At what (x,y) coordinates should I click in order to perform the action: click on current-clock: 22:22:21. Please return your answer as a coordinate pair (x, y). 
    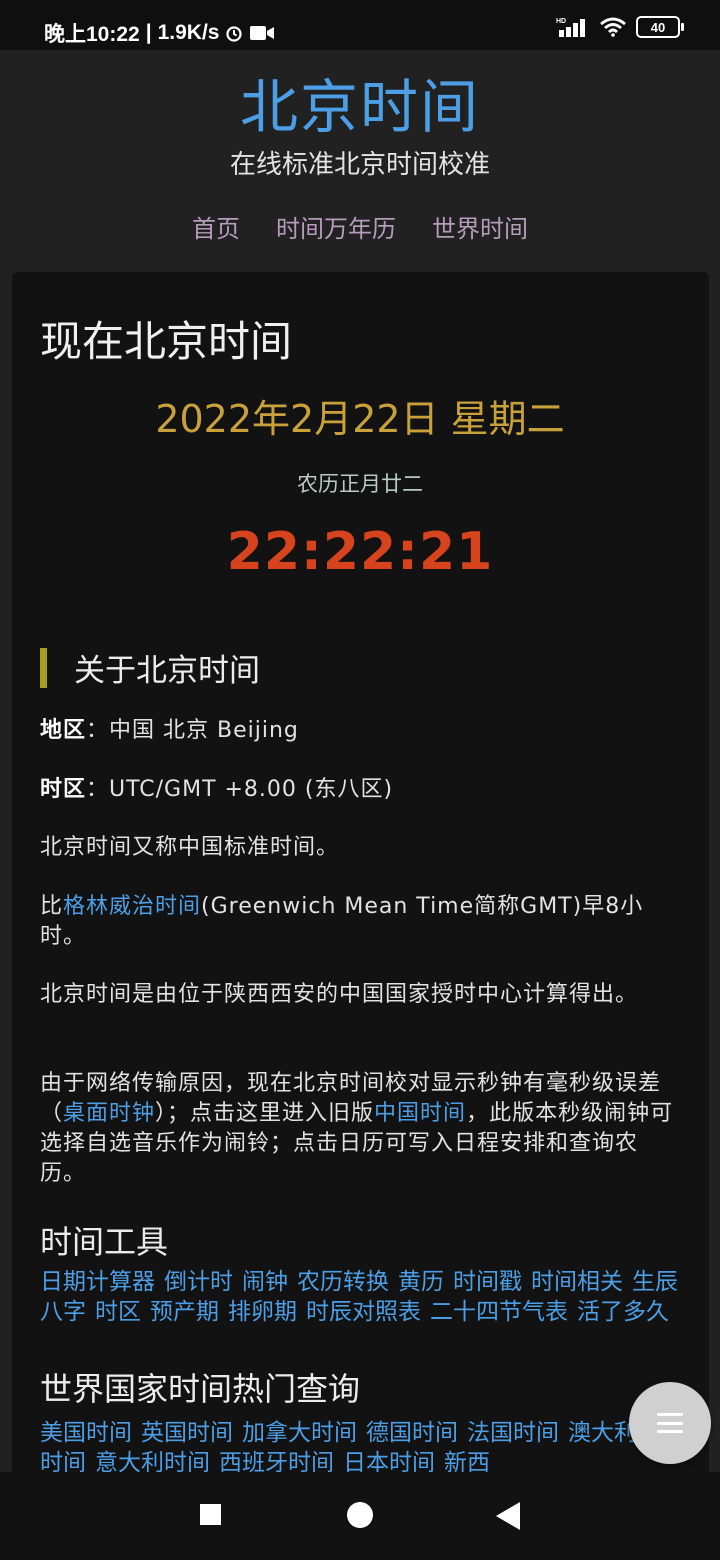
    Looking at the image, I should click on (360, 552).